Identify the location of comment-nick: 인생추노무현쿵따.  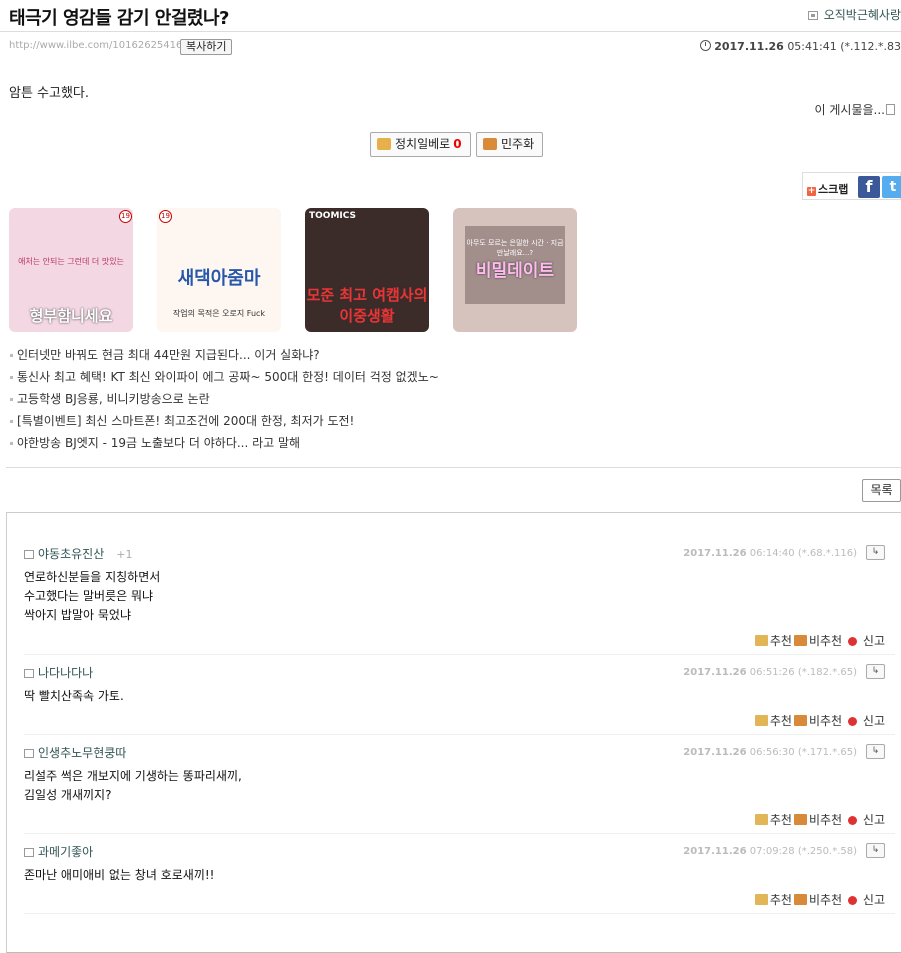
(82, 753).